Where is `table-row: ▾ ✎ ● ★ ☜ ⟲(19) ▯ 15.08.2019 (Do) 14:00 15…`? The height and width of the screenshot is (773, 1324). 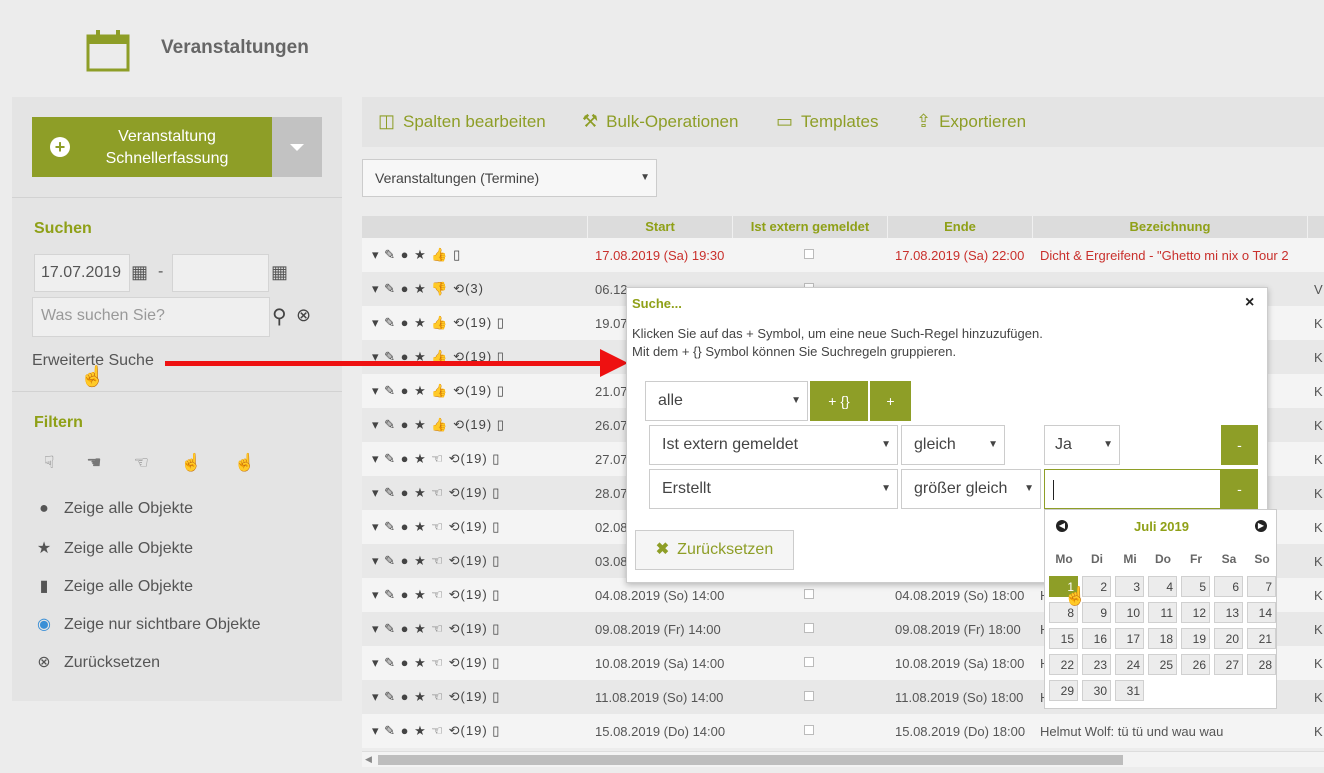 table-row: ▾ ✎ ● ★ ☜ ⟲(19) ▯ 15.08.2019 (Do) 14:00 15… is located at coordinates (843, 731).